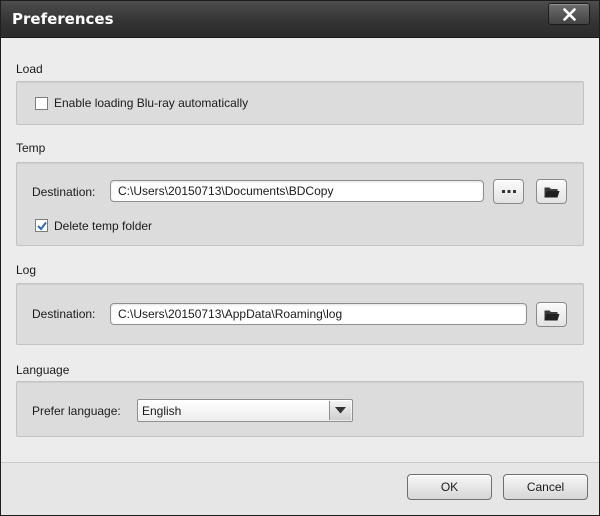 The image size is (600, 516). What do you see at coordinates (297, 191) in the screenshot?
I see `temp-destination-input: C:\Users\20150713\Documents\BDCopy` at bounding box center [297, 191].